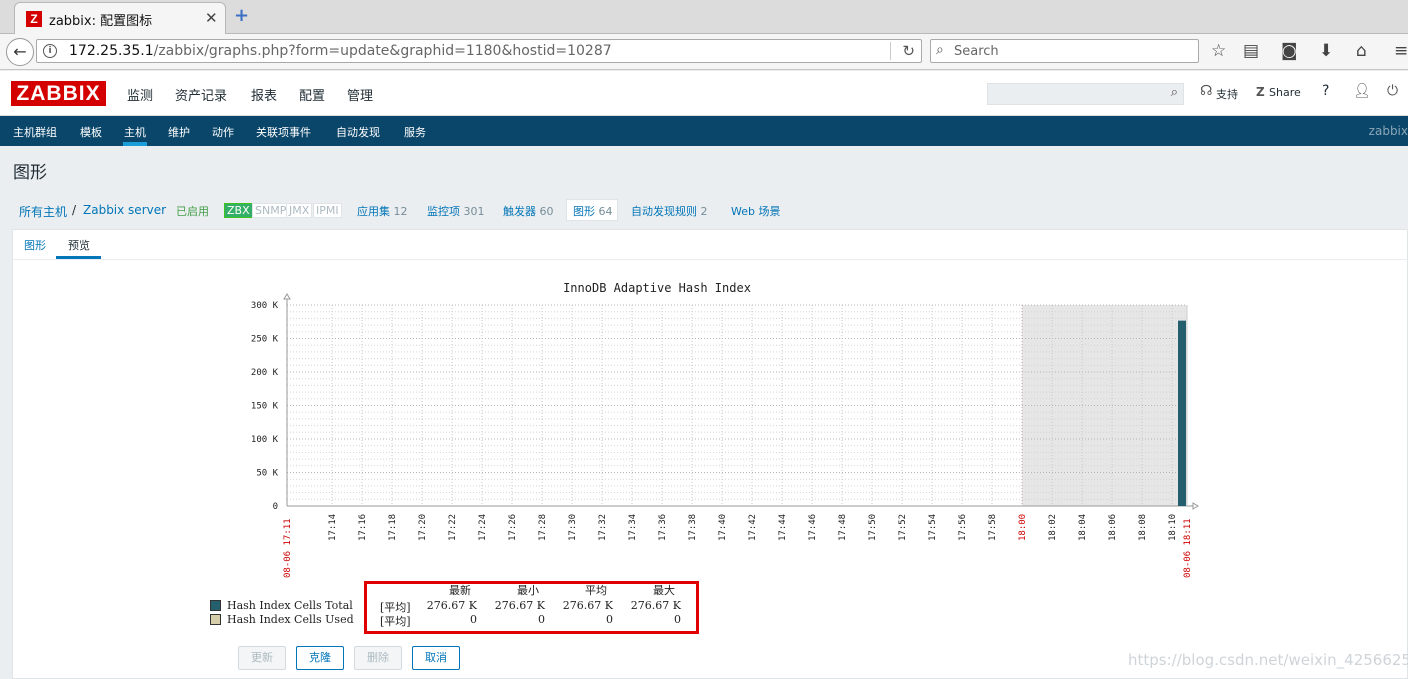 This screenshot has width=1408, height=679. Describe the element at coordinates (1143, 527) in the screenshot. I see `chart-x-tick-label: 18:08` at that location.